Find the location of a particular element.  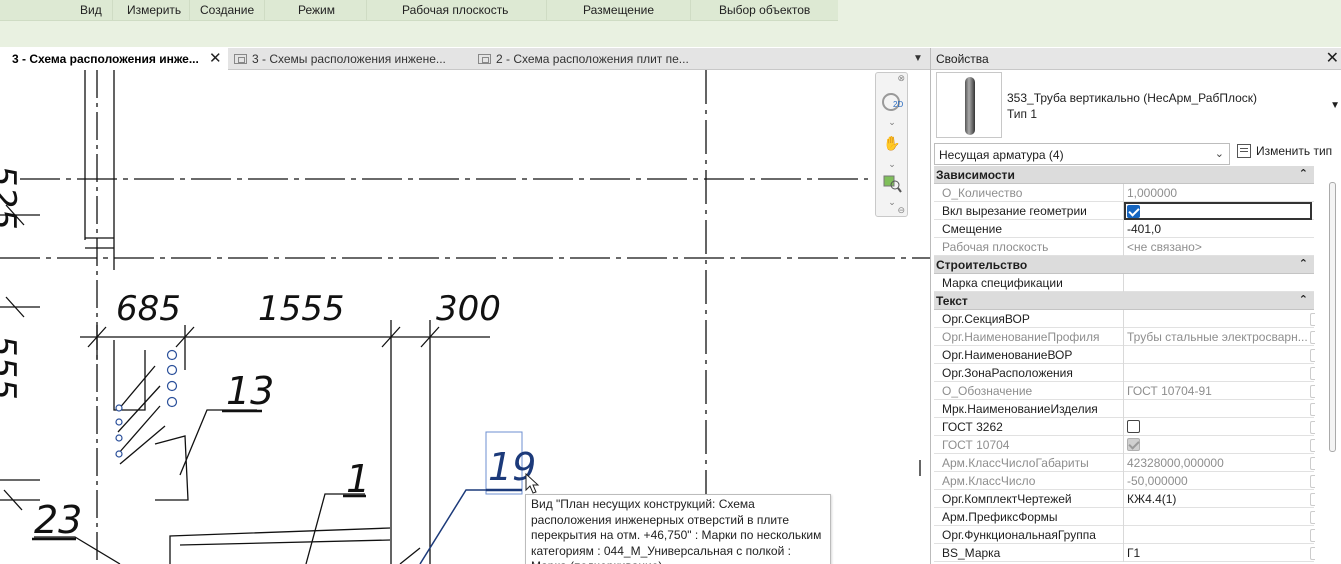

mark-13: 13 is located at coordinates (250, 391).